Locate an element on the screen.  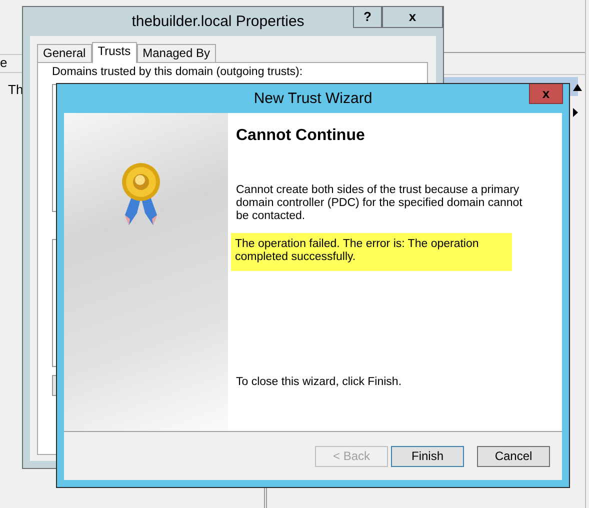
error-message: The operation failed. The error is: The operation completed successfully. is located at coordinates (371, 252).